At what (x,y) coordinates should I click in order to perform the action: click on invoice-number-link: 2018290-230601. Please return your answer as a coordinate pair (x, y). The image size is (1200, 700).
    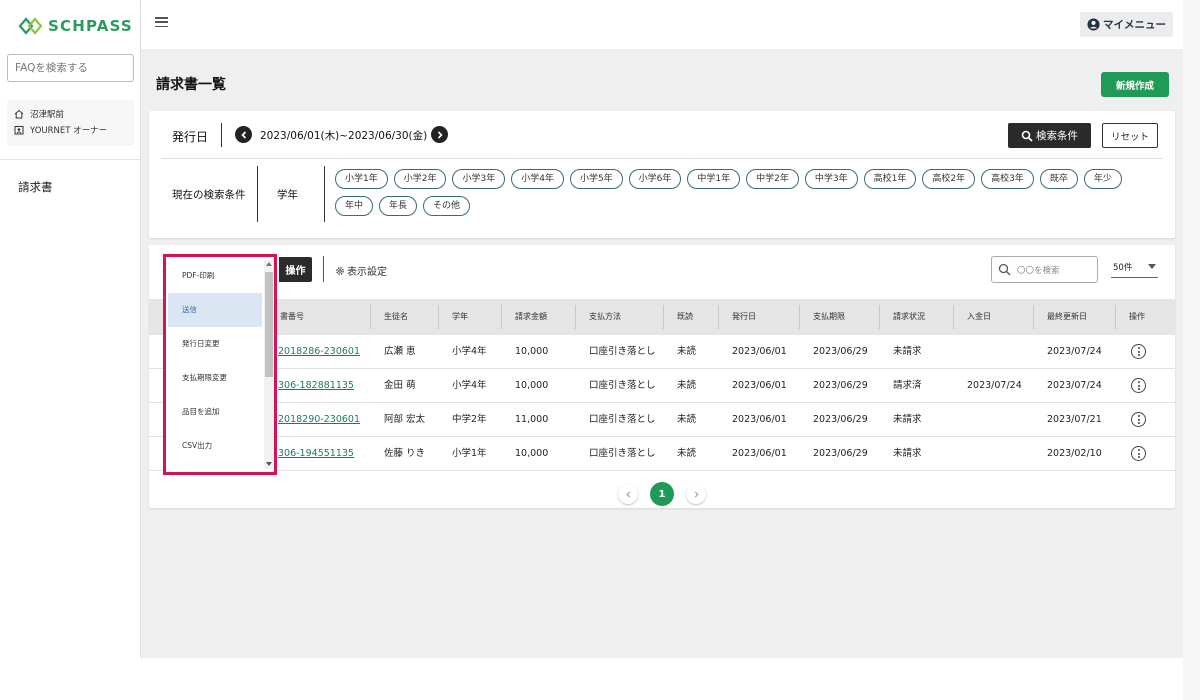
    Looking at the image, I should click on (313, 419).